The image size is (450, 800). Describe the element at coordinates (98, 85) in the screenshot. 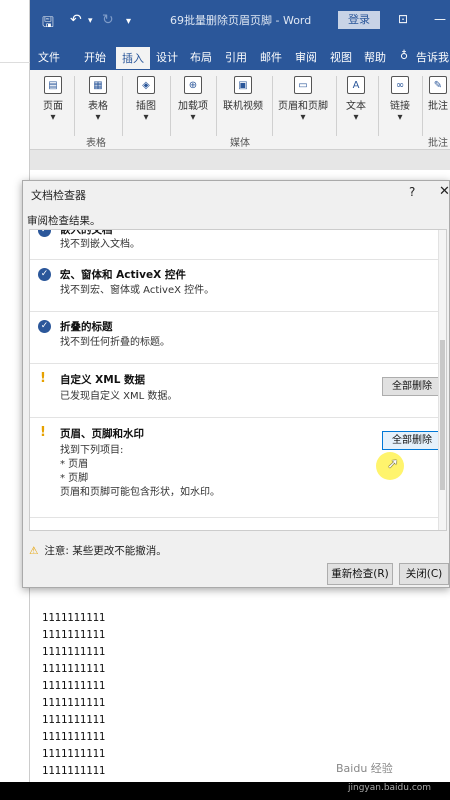

I see `table-icon: ▦` at that location.